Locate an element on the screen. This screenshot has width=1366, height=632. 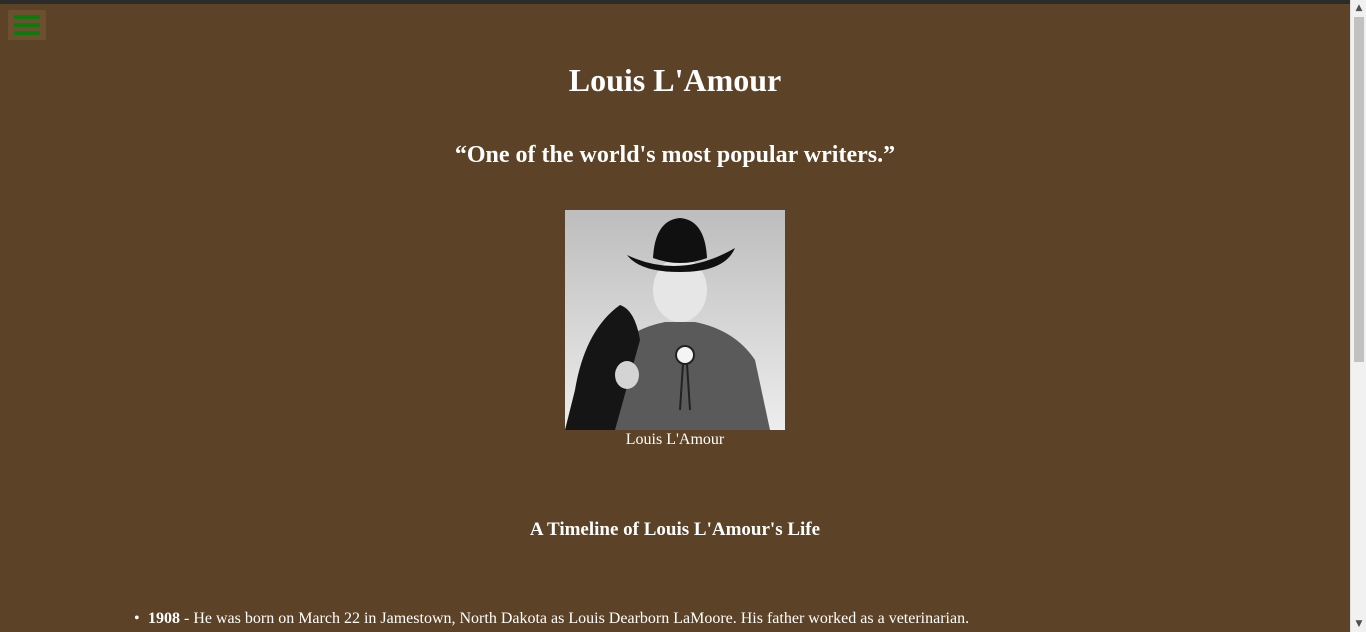
scroll-up-icon: ▲ is located at coordinates (1358, 8).